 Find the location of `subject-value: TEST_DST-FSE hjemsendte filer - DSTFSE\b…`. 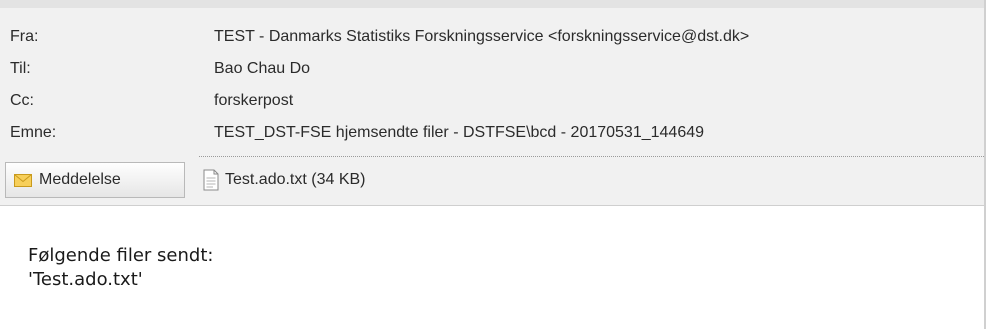

subject-value: TEST_DST-FSE hjemsendte filer - DSTFSE\b… is located at coordinates (459, 132).